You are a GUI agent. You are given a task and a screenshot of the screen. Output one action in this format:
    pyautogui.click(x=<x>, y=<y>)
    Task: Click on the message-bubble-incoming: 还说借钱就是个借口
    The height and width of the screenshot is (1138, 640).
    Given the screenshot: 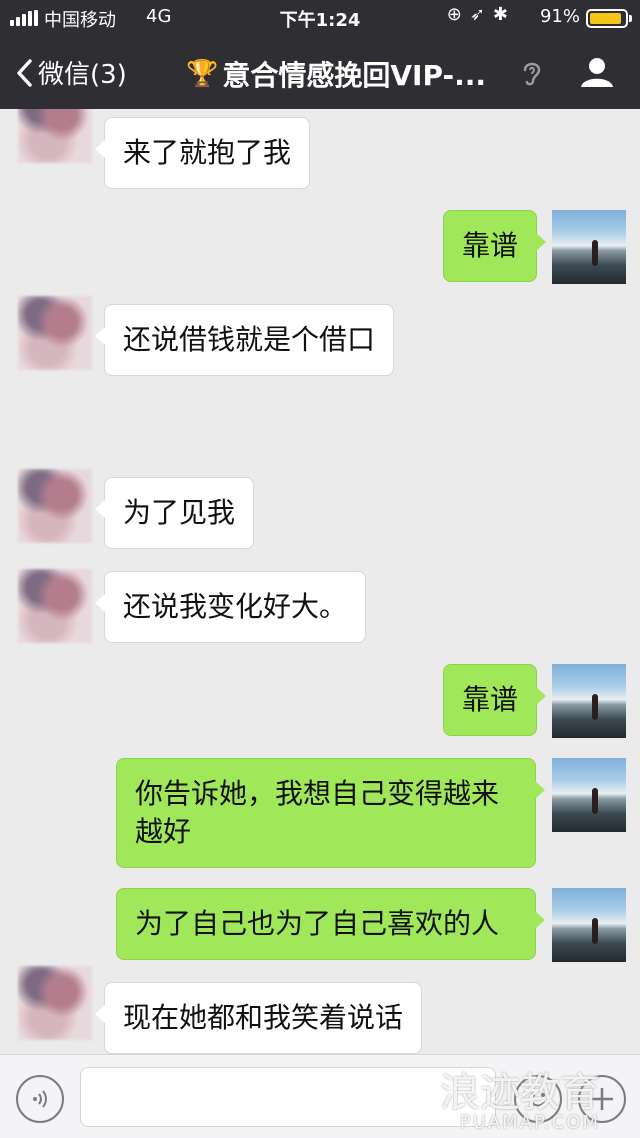 What is the action you would take?
    pyautogui.click(x=244, y=340)
    